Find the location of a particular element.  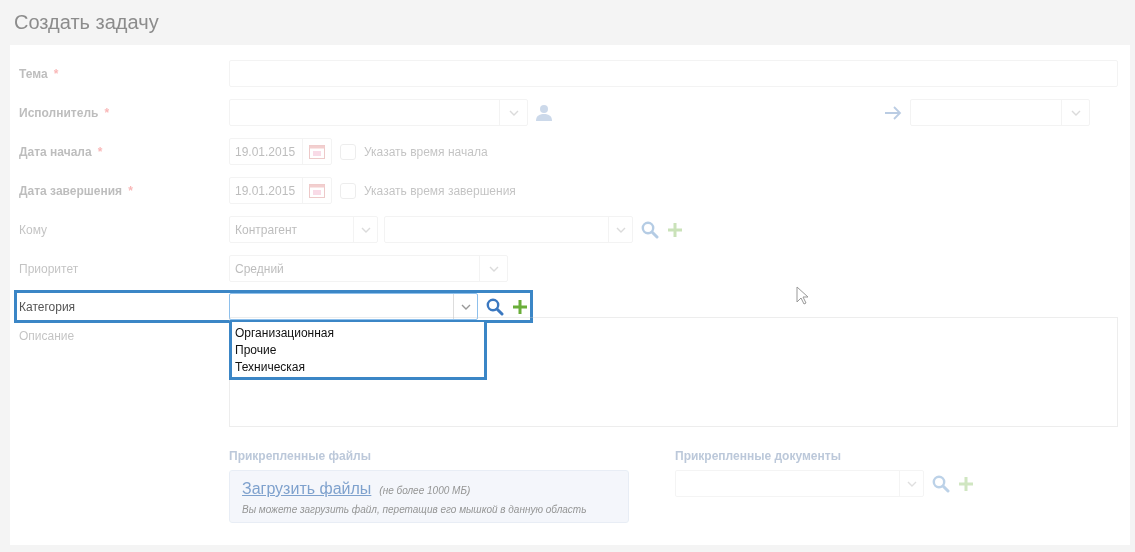

assignee-select is located at coordinates (378, 112).